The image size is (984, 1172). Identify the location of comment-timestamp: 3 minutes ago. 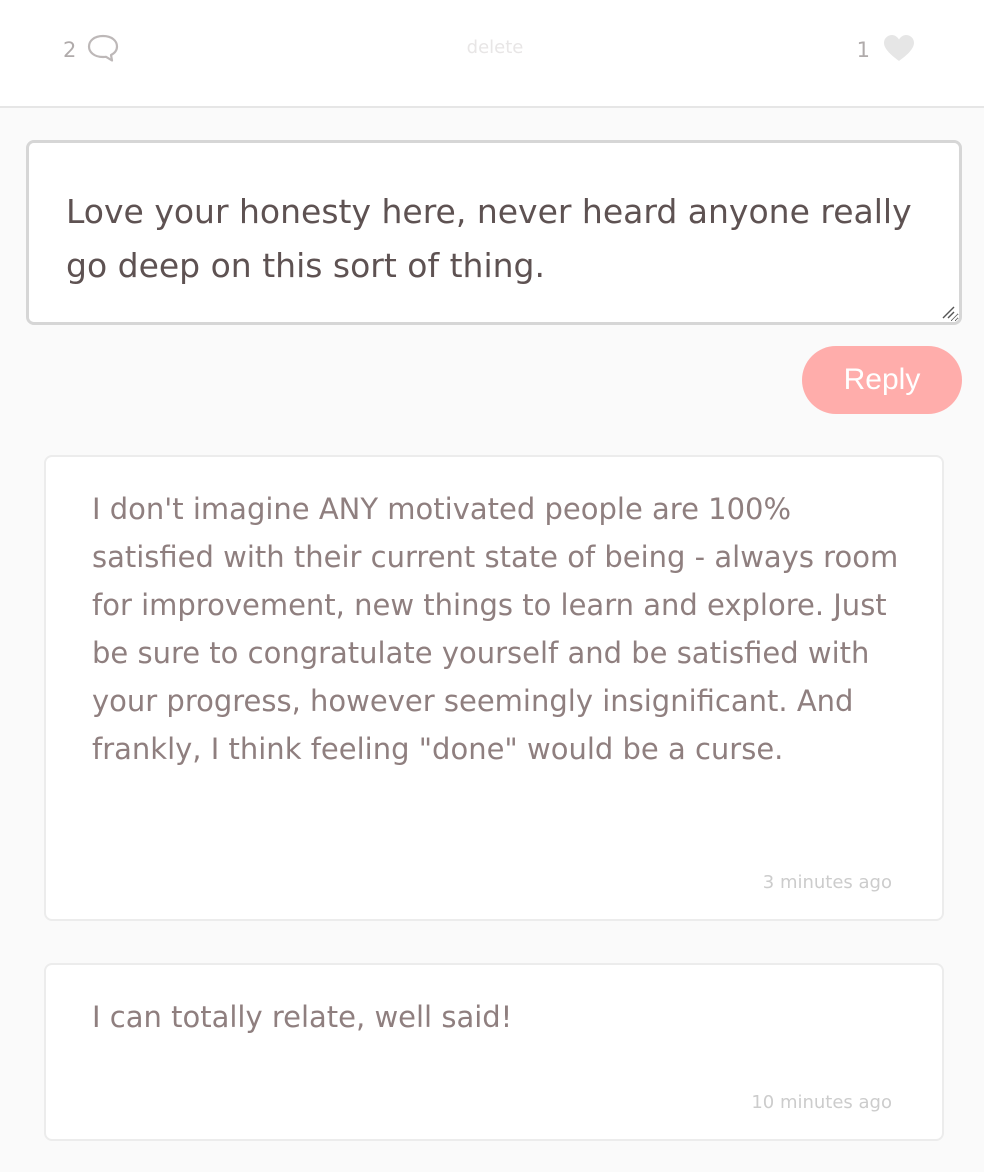
(827, 882).